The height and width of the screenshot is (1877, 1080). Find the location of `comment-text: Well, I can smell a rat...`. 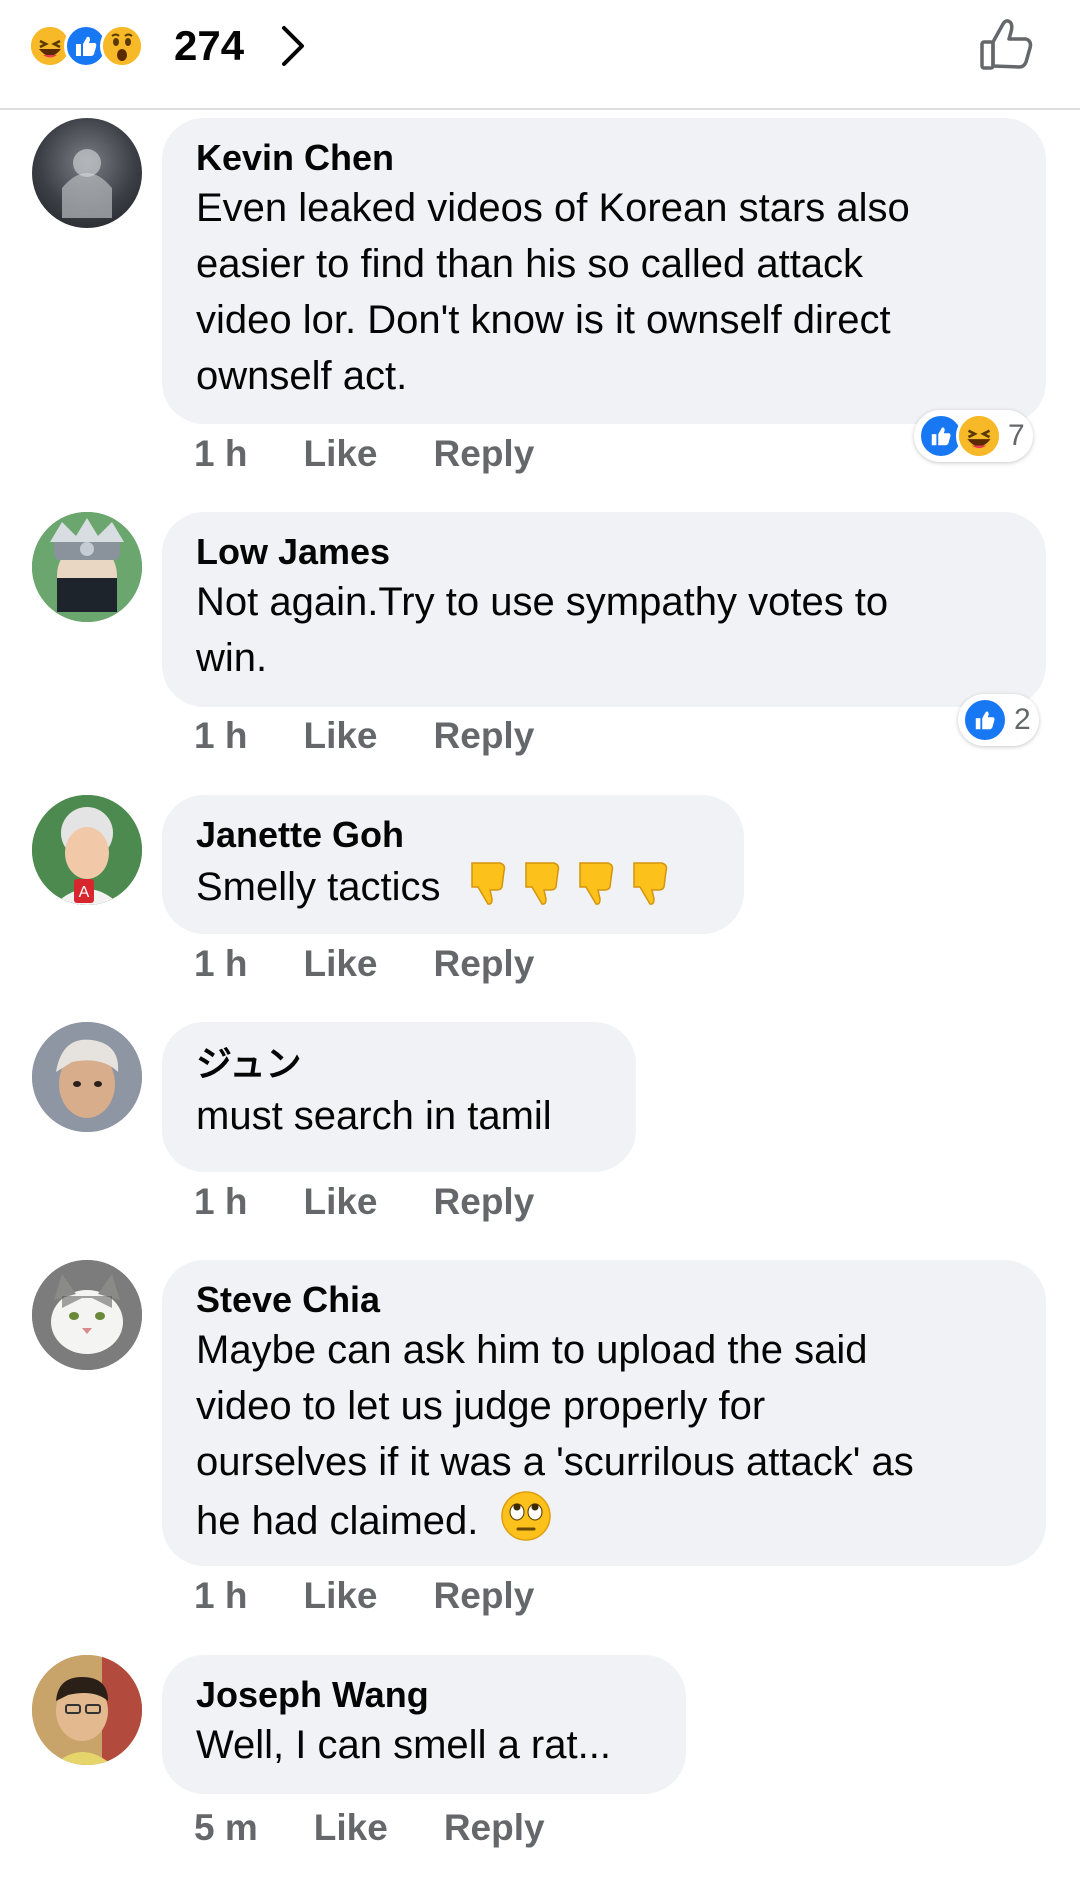

comment-text: Well, I can smell a rat... is located at coordinates (403, 1745).